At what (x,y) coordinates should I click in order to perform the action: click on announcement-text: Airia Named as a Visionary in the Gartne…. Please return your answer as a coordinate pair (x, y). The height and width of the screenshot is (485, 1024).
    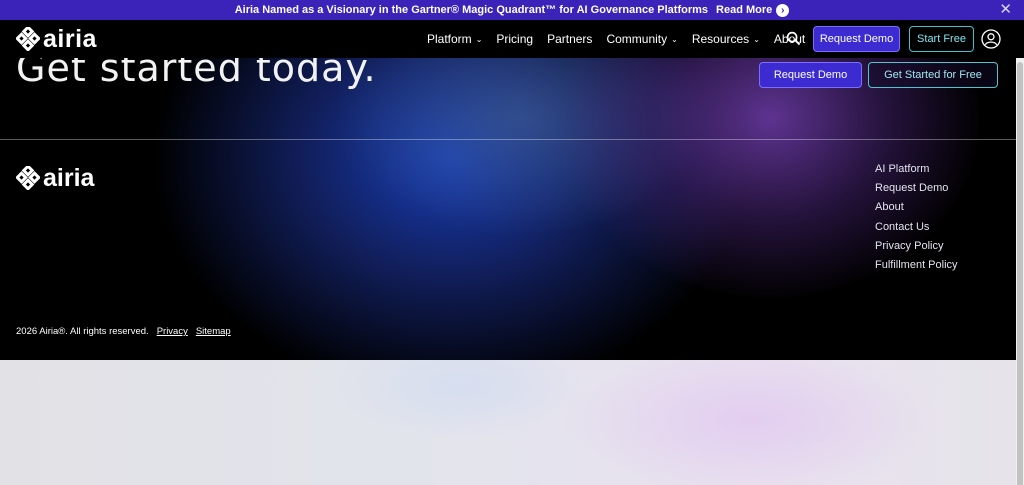
    Looking at the image, I should click on (471, 10).